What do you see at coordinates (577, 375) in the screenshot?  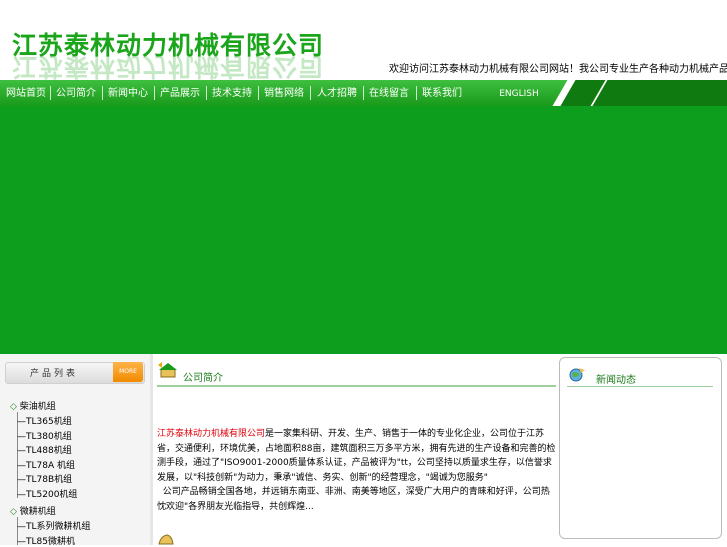 I see `globe-icon` at bounding box center [577, 375].